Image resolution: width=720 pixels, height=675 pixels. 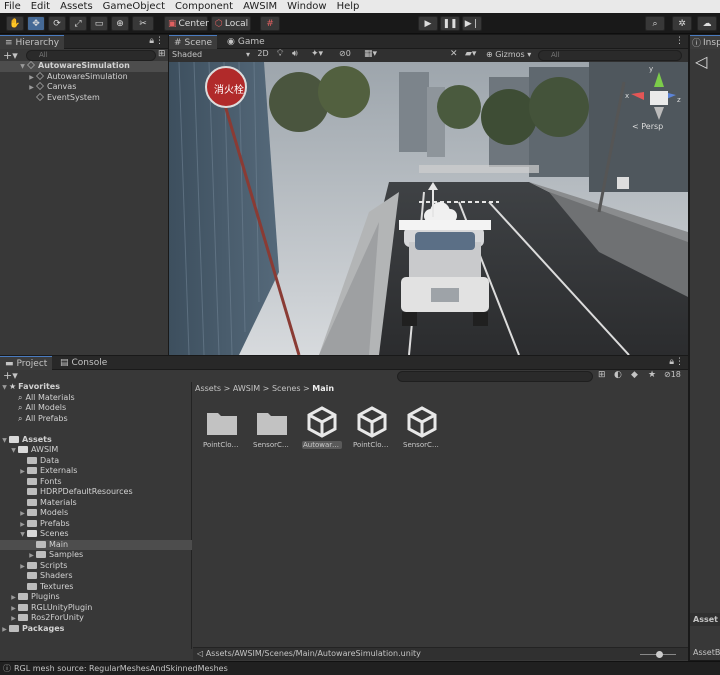 What do you see at coordinates (96, 608) in the screenshot?
I see `tree-item: ▶ RGLUnityPlugin` at bounding box center [96, 608].